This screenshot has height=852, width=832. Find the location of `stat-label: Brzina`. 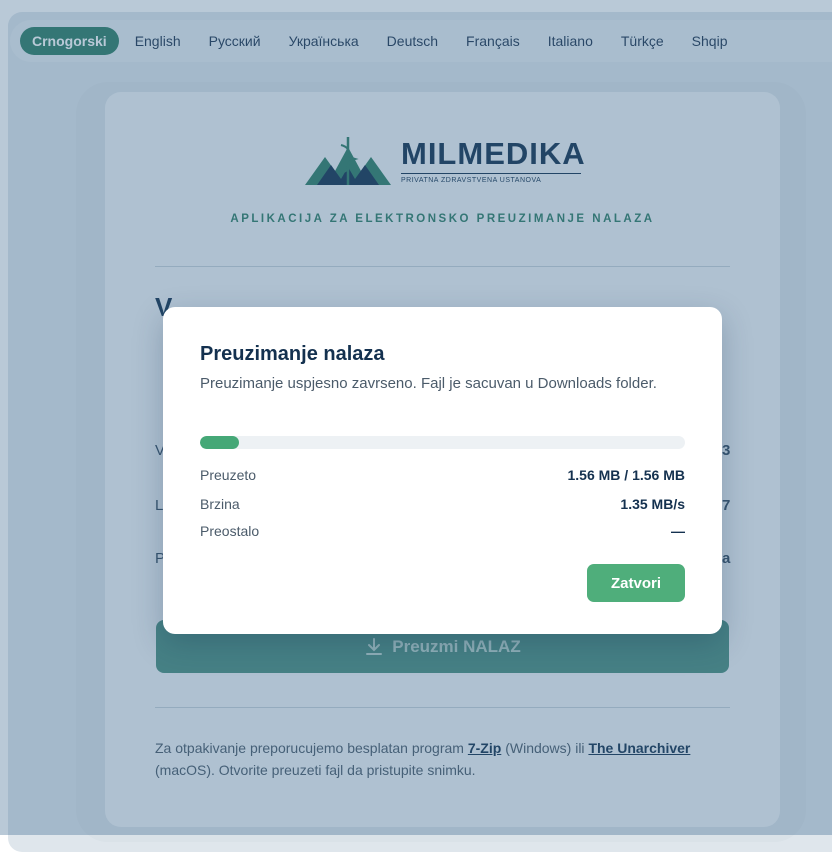

stat-label: Brzina is located at coordinates (220, 504).